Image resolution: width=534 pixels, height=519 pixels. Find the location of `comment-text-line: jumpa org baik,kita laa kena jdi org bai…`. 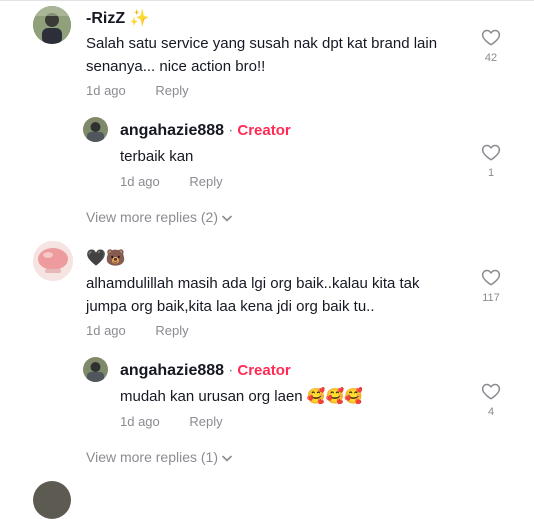

comment-text-line: jumpa org baik,kita laa kena jdi org bai… is located at coordinates (230, 306).